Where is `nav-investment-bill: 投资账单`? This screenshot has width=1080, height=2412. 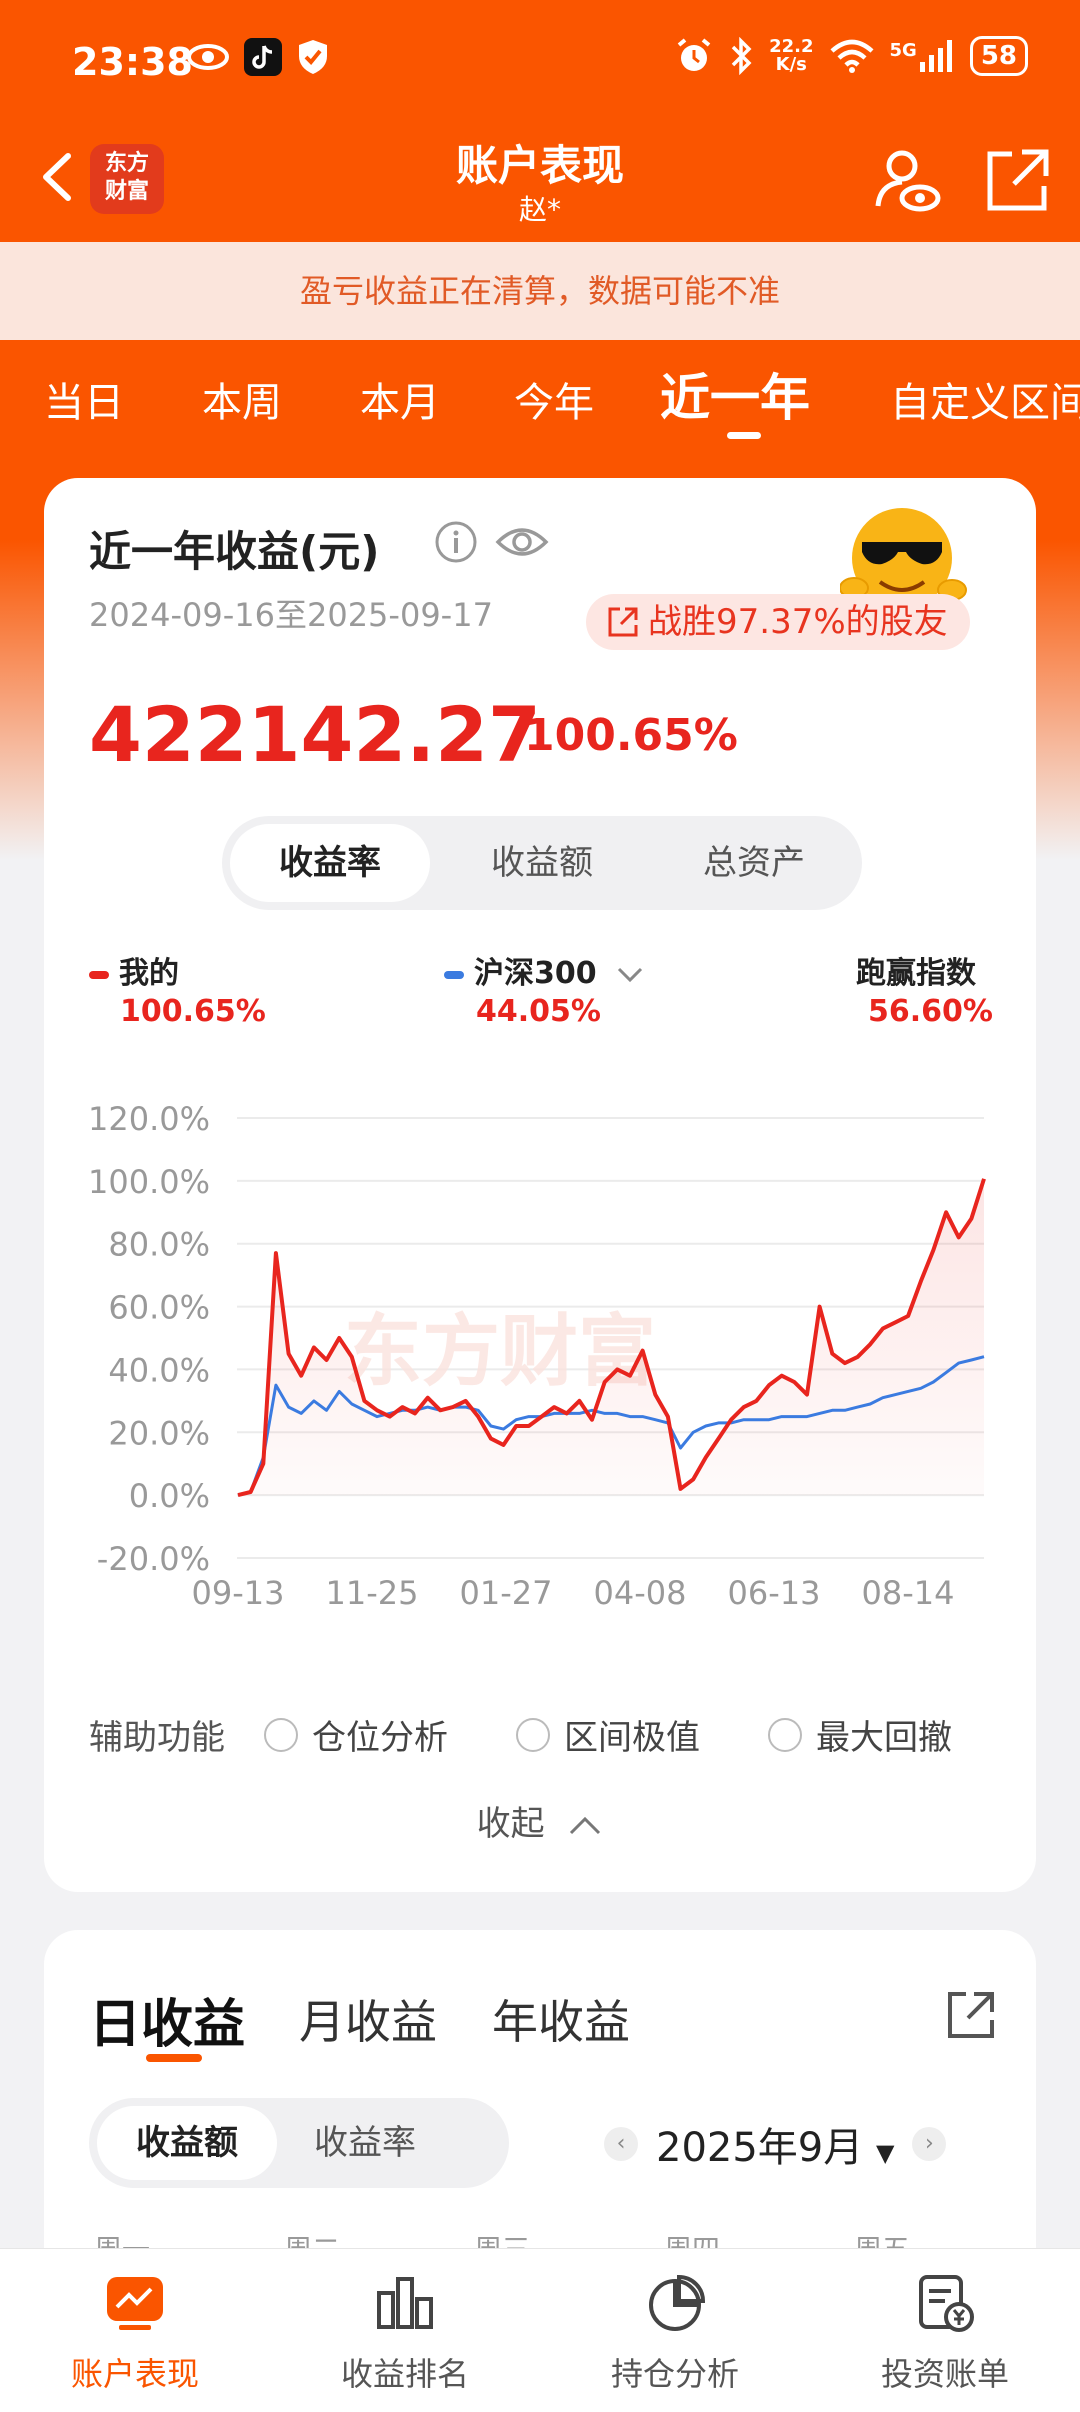
nav-investment-bill: 投资账单 is located at coordinates (945, 2330).